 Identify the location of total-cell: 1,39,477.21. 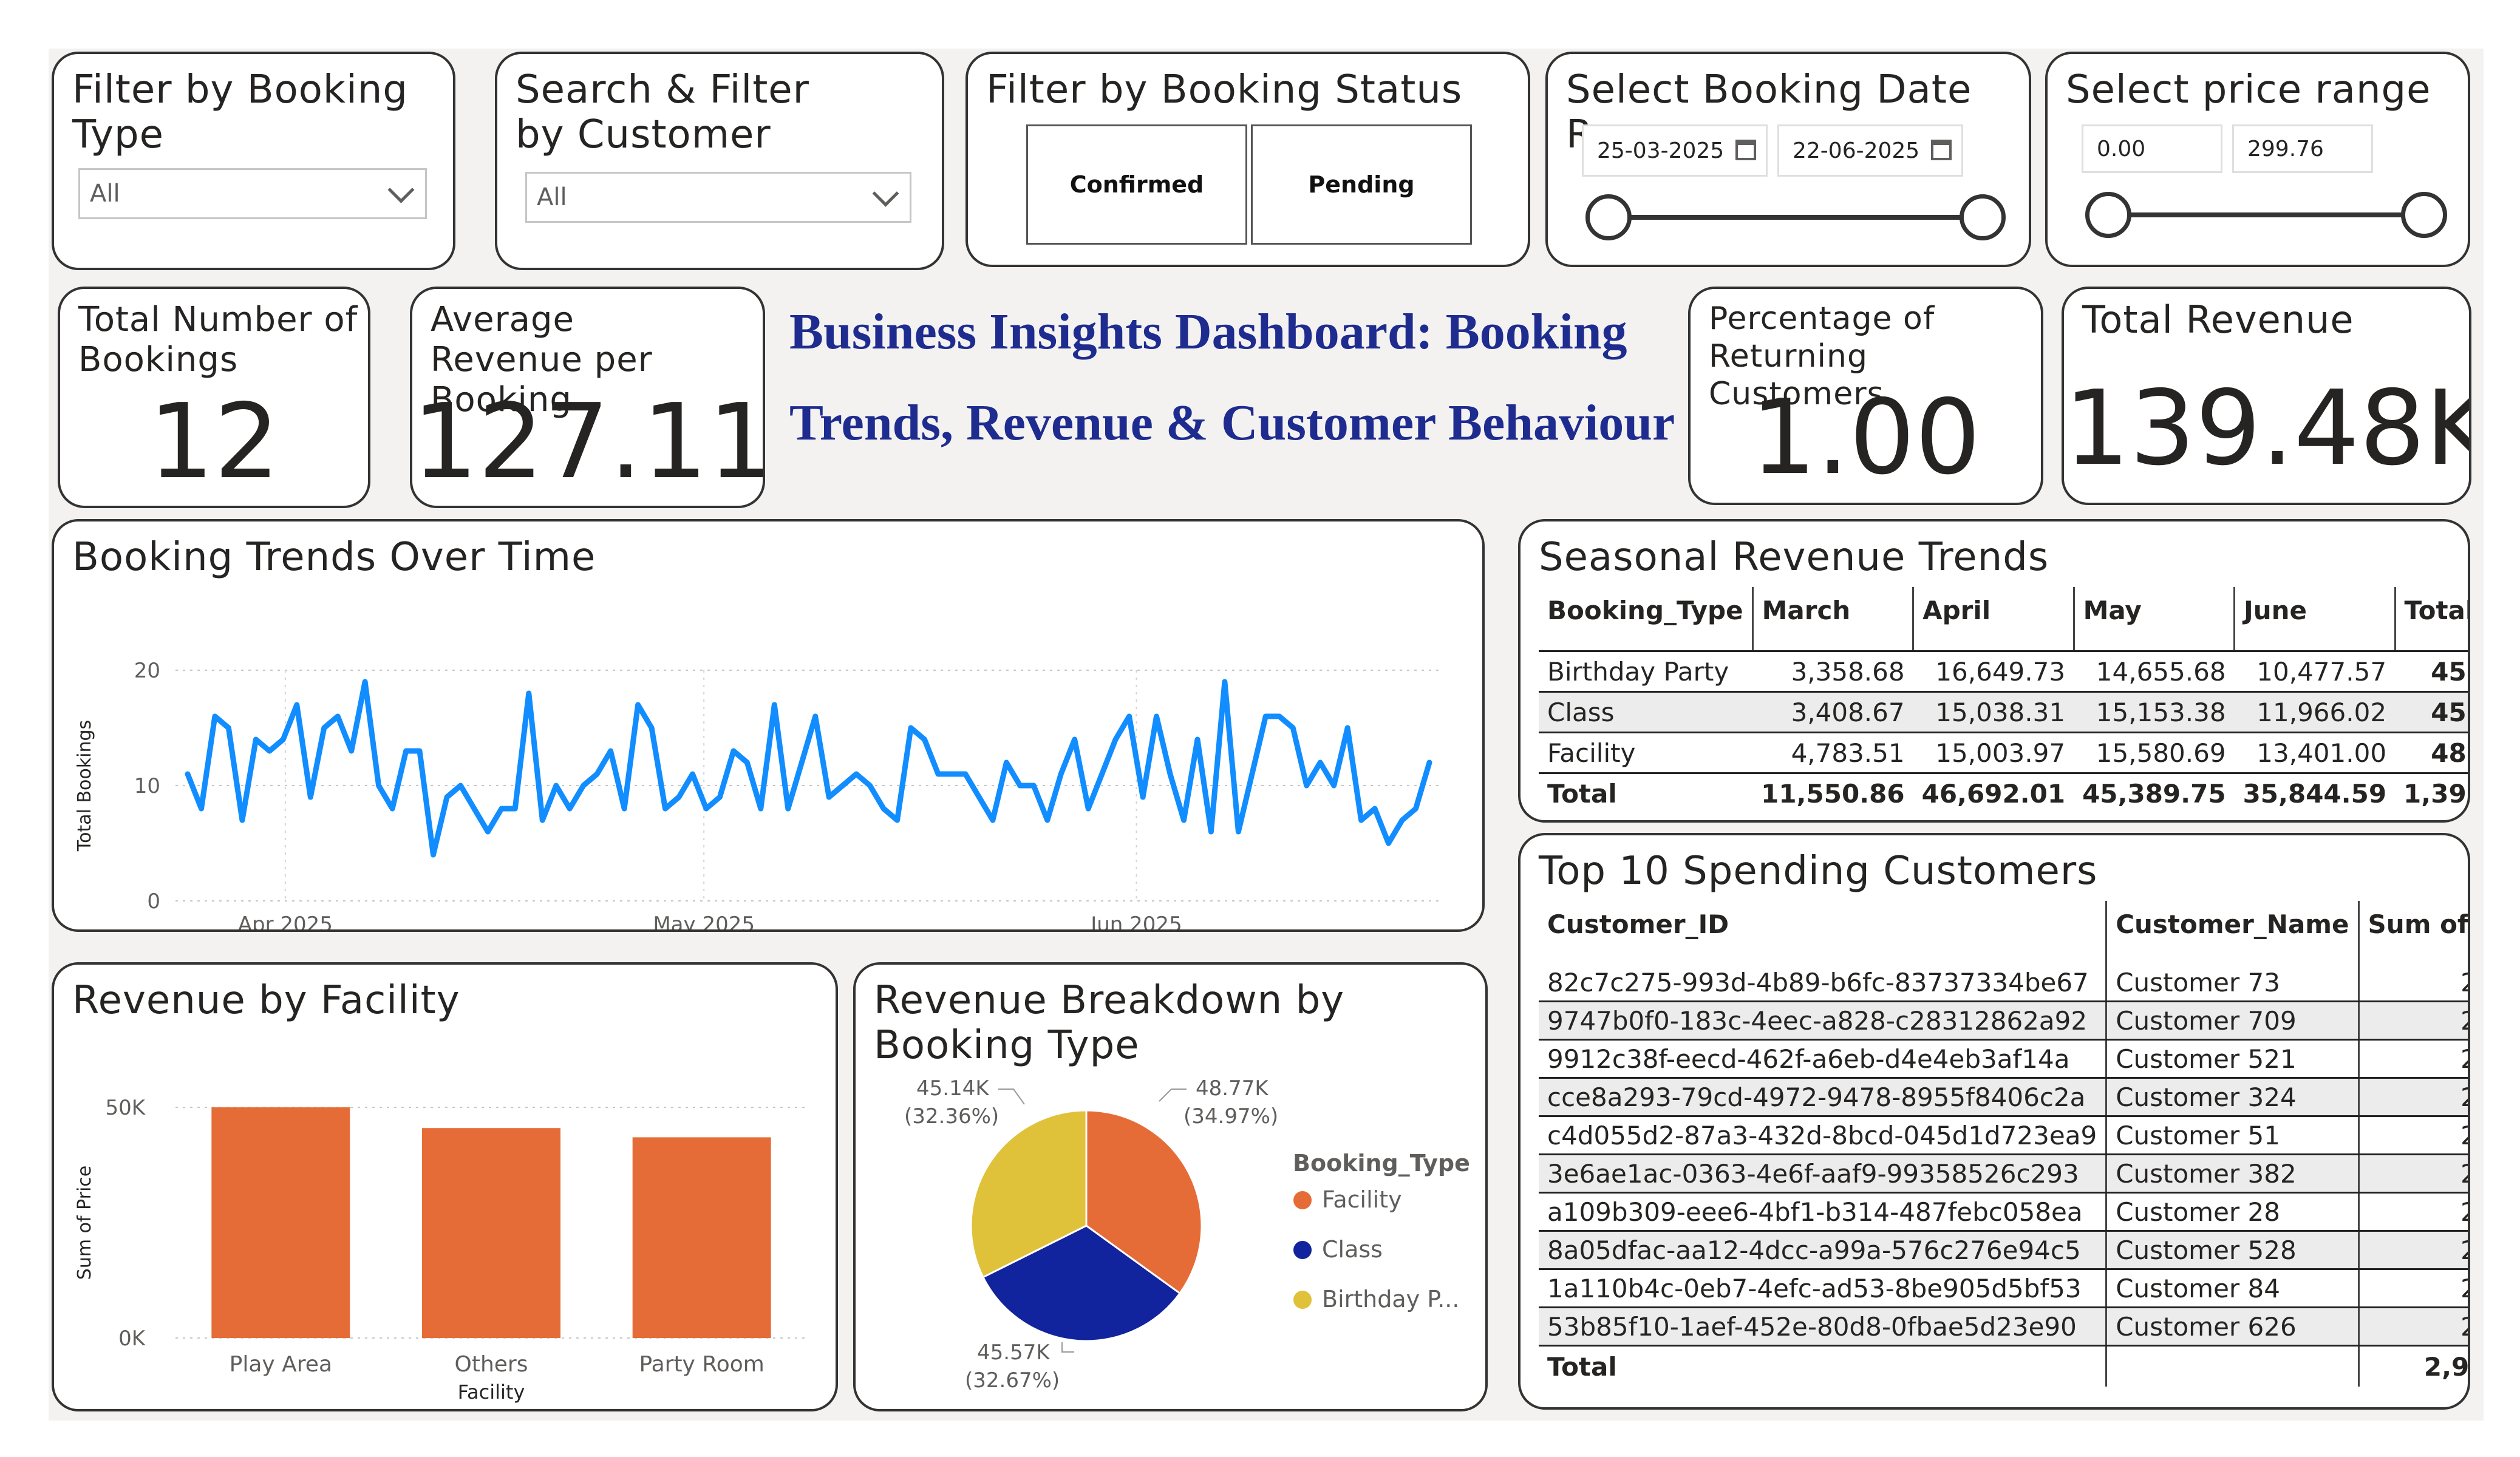
(2436, 793).